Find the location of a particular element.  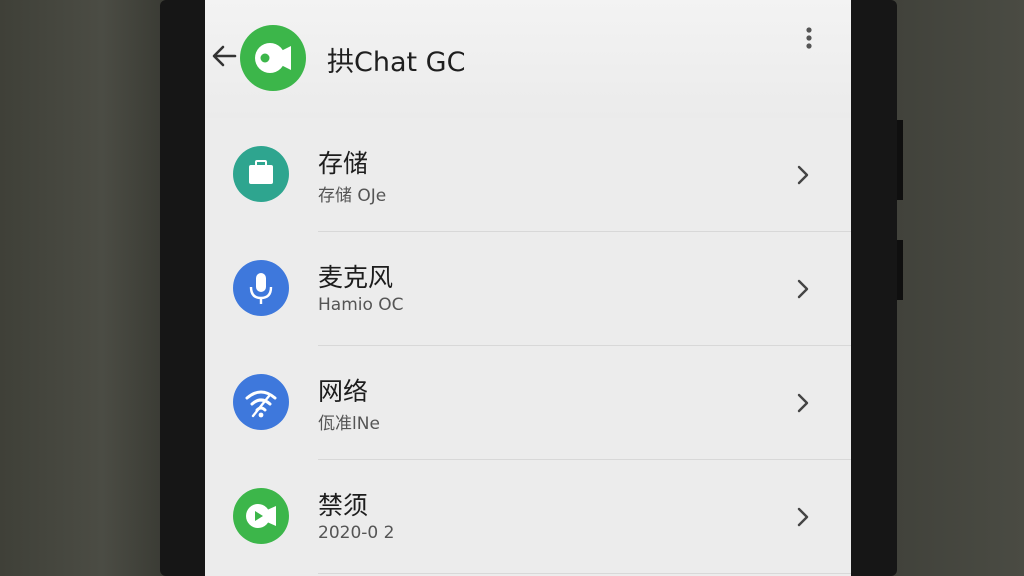

app-bar: 拱Chat GC is located at coordinates (528, 59).